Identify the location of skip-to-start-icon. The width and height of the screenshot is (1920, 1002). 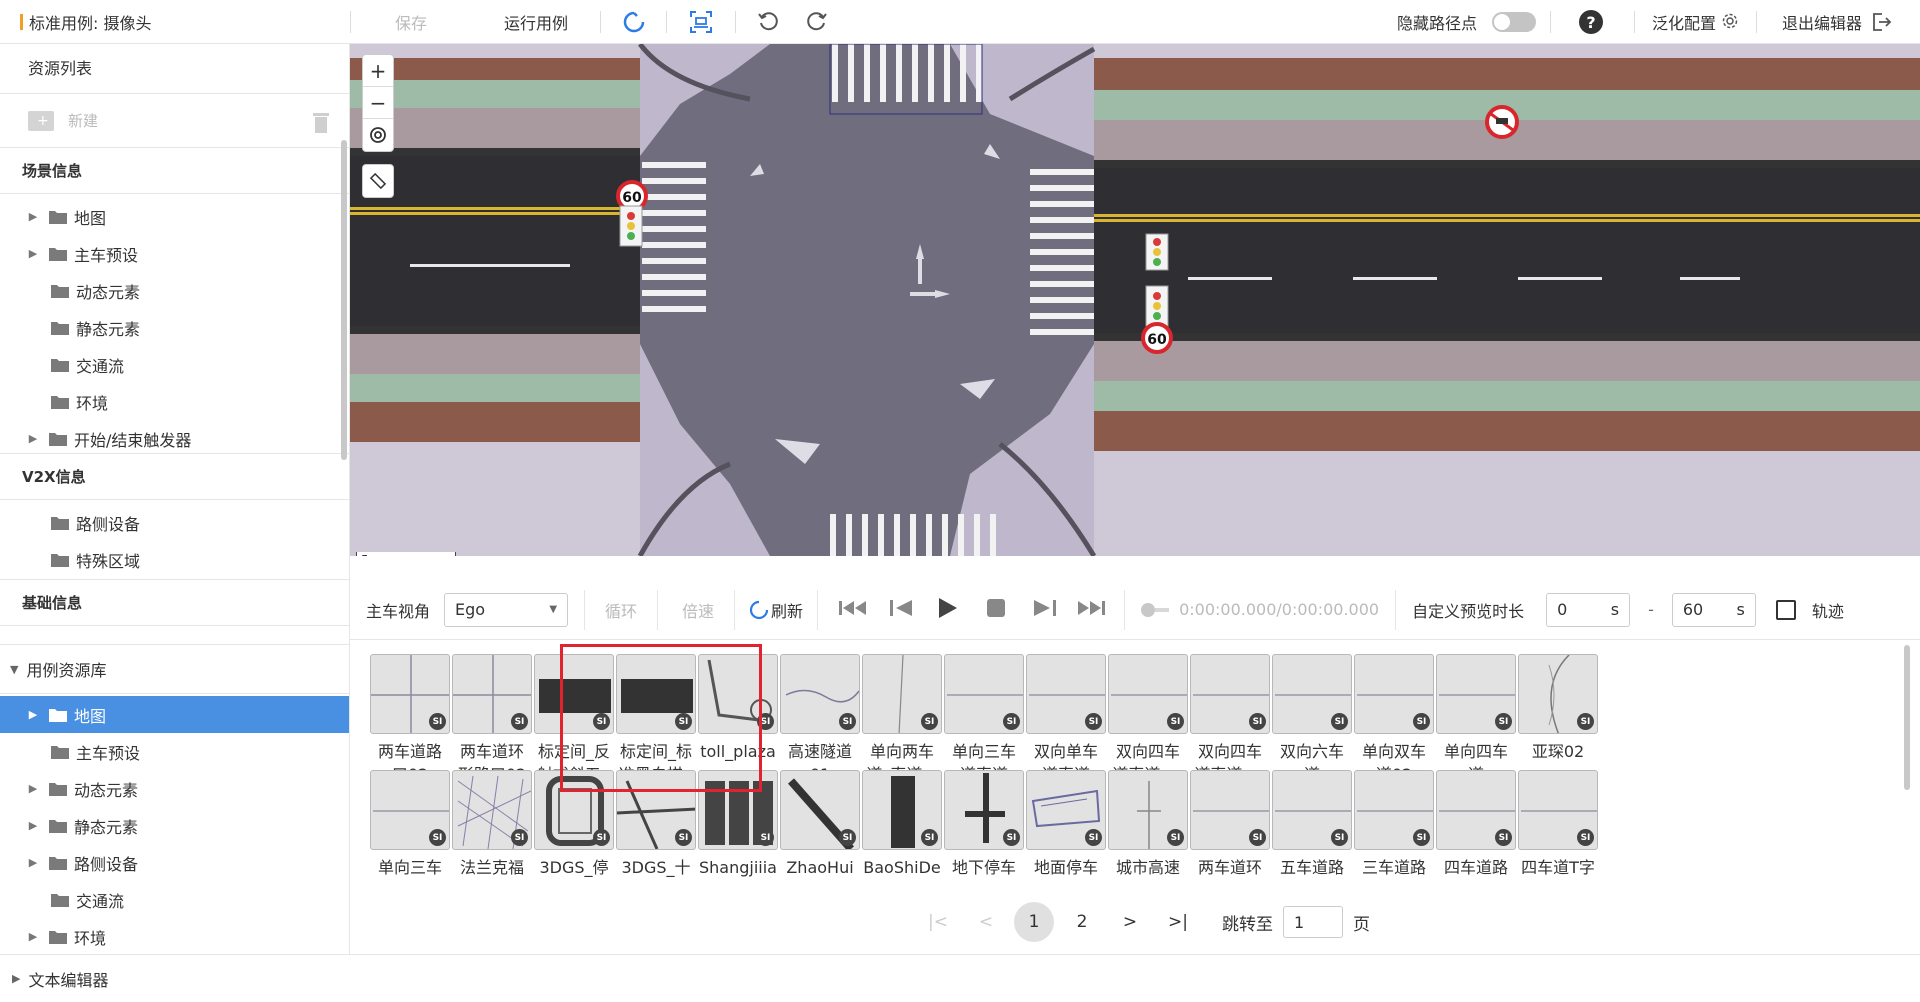
(854, 610).